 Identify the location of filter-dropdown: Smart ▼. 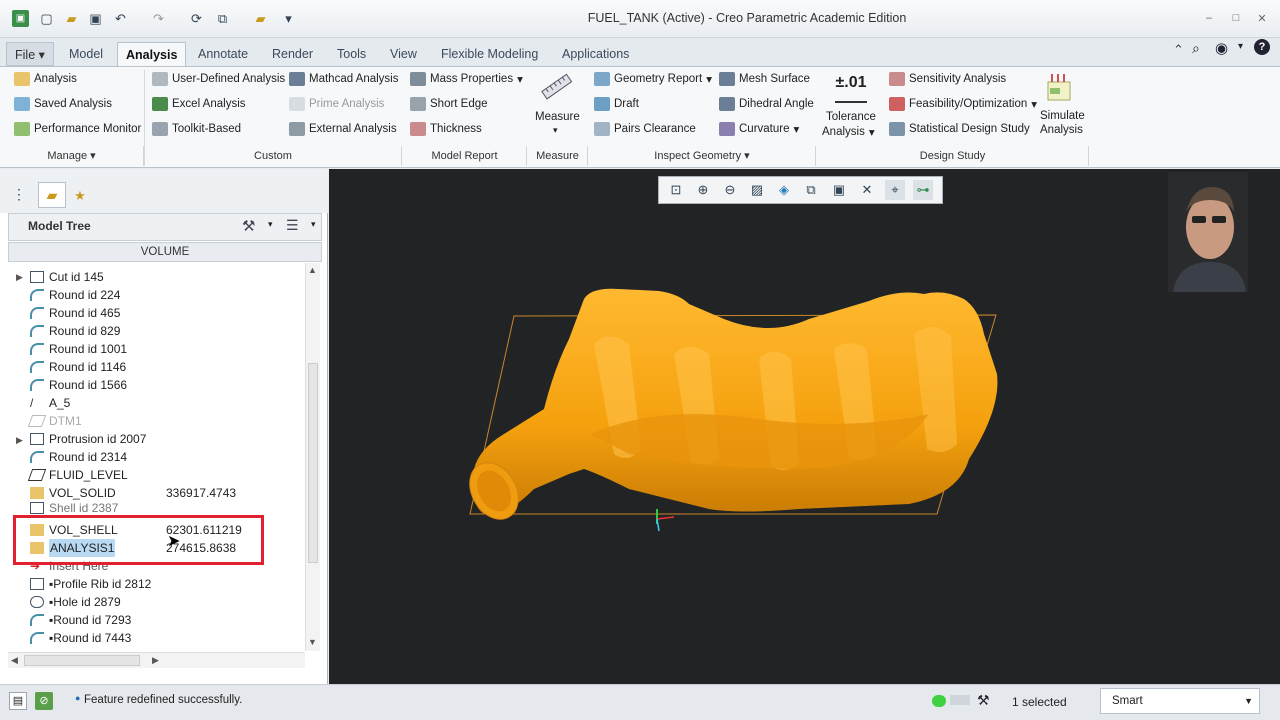
(1180, 701).